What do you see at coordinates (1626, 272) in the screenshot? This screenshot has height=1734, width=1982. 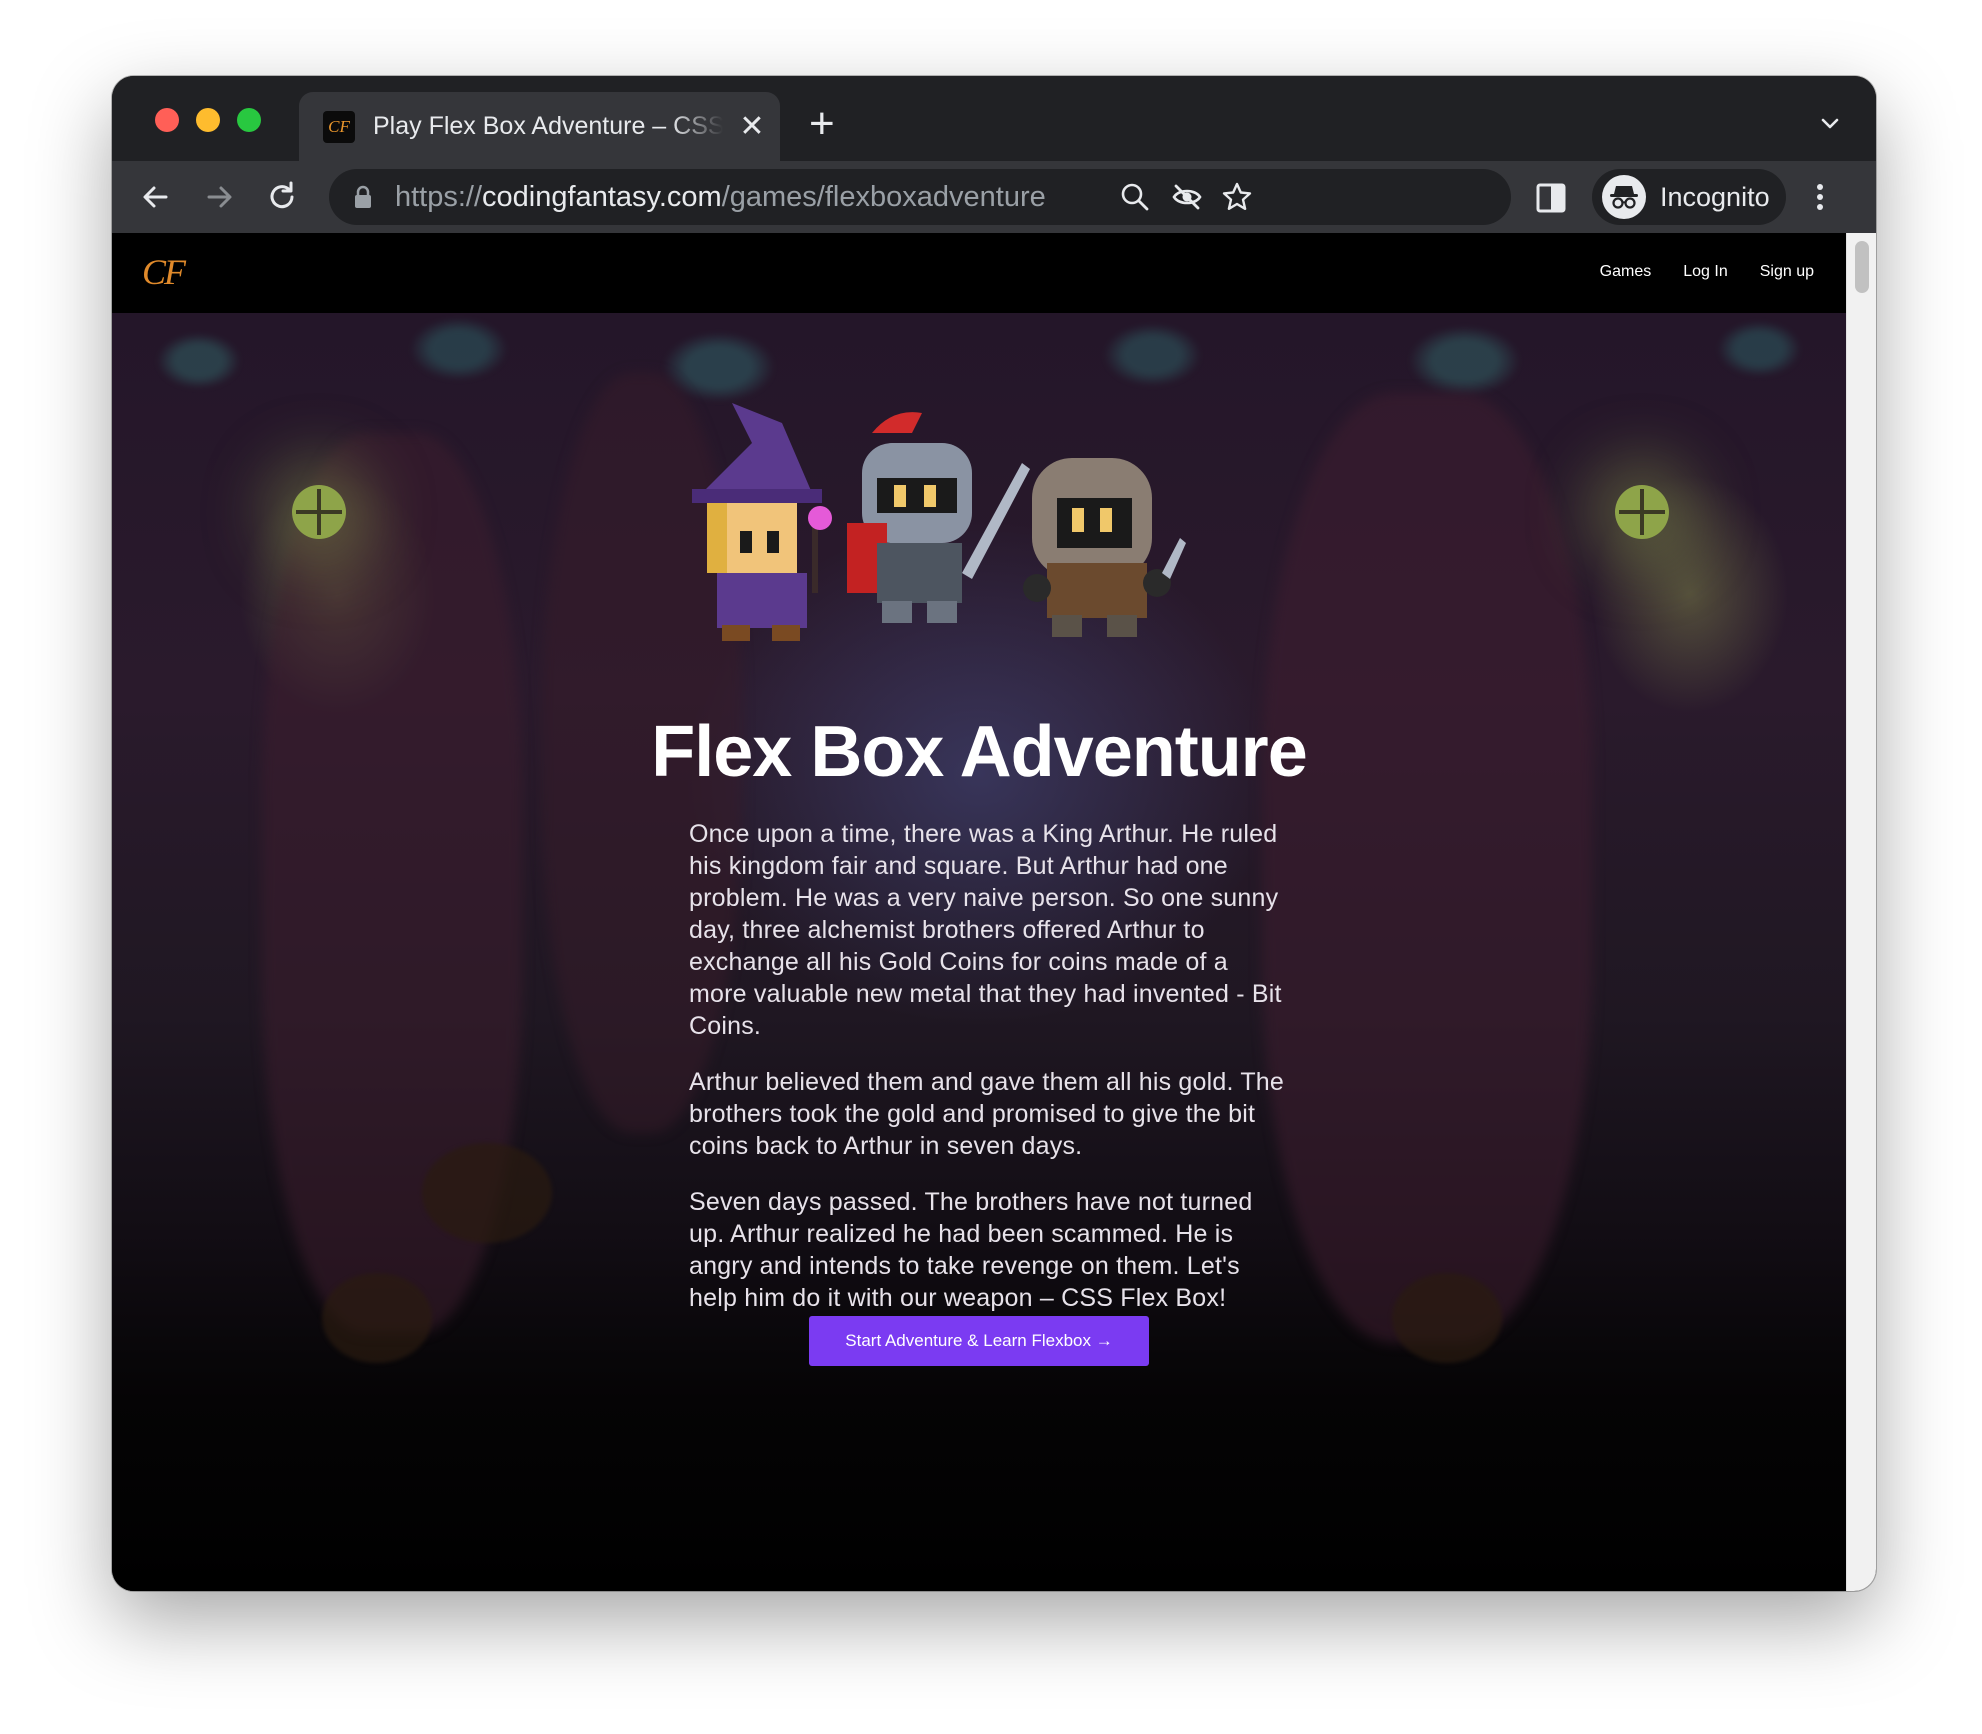 I see `nav-link-games: Games` at bounding box center [1626, 272].